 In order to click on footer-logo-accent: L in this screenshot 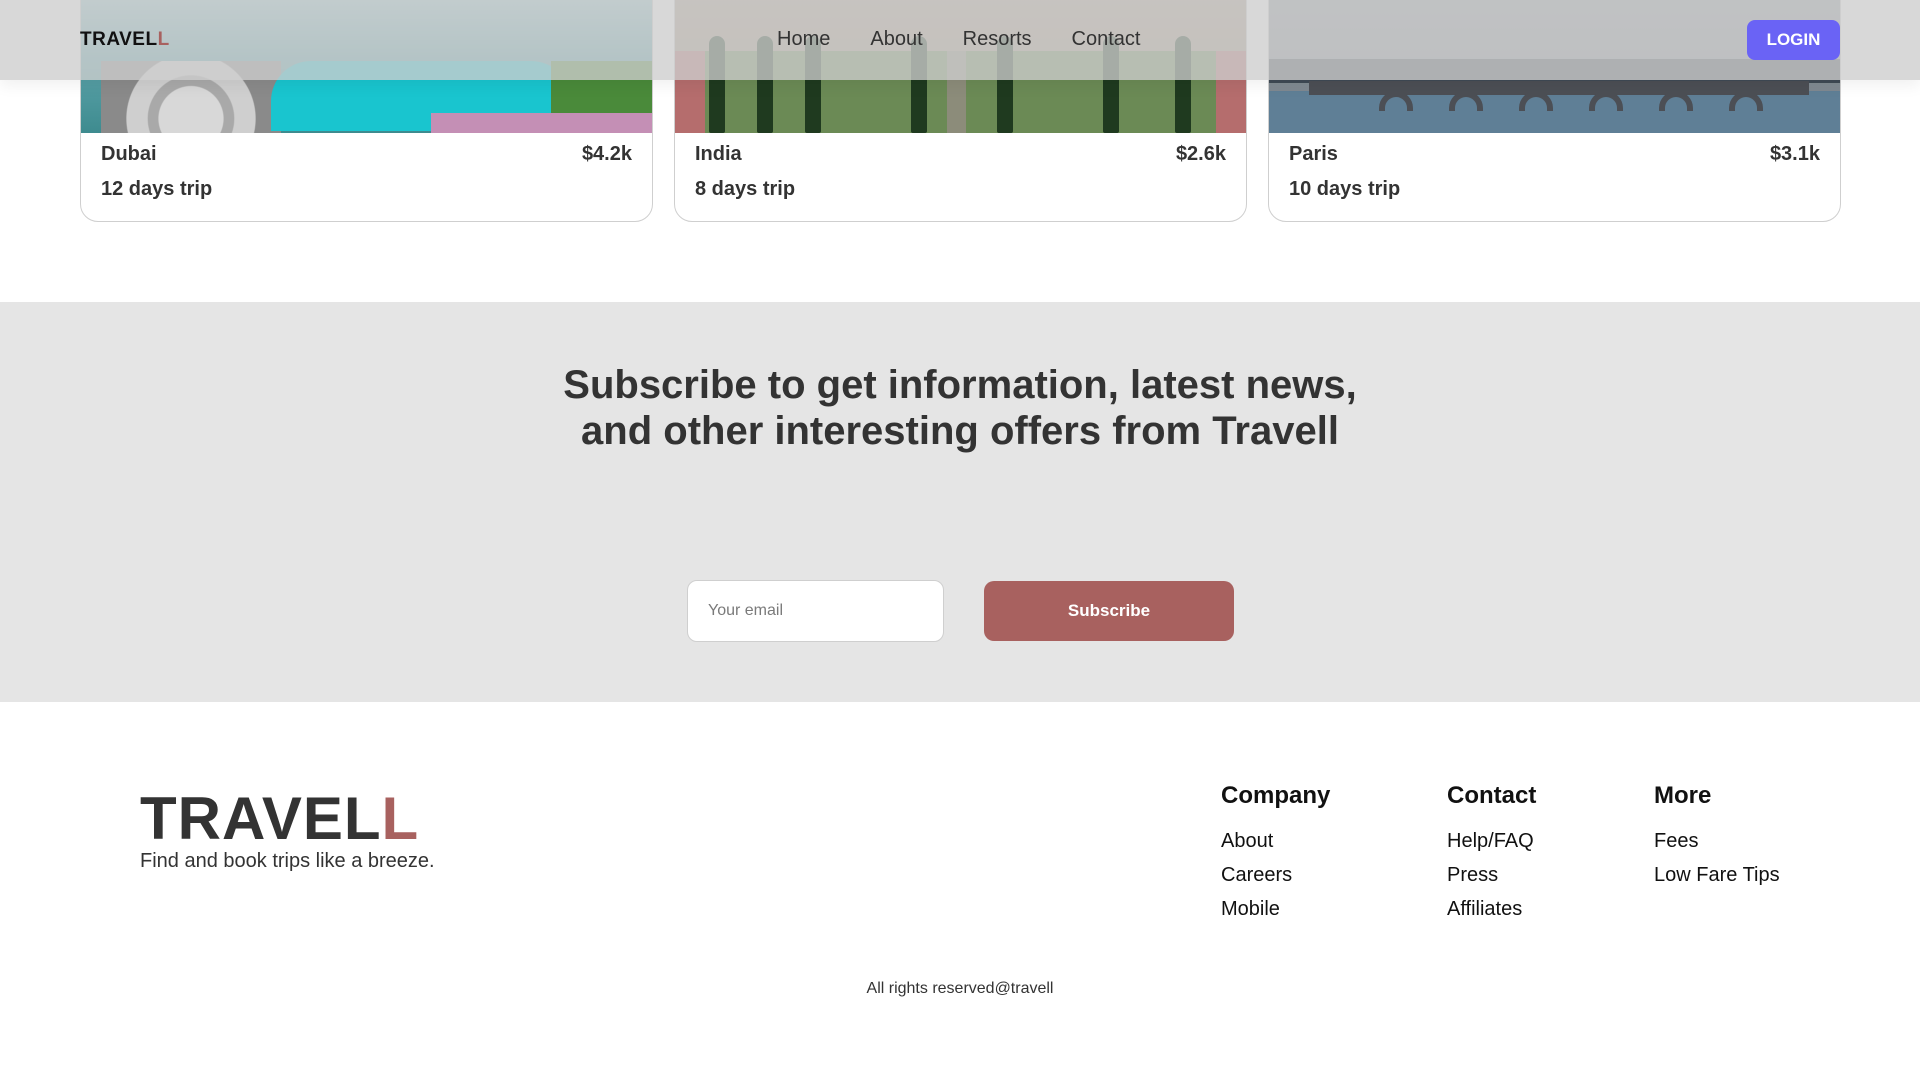, I will do `click(400, 818)`.